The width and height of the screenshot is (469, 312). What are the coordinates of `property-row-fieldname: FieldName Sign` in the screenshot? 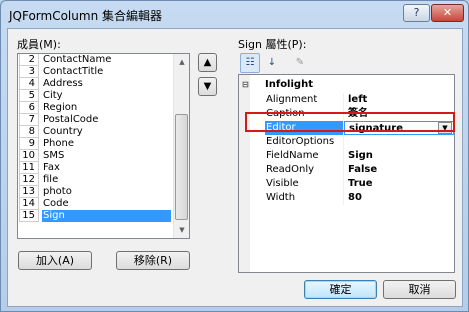 It's located at (346, 156).